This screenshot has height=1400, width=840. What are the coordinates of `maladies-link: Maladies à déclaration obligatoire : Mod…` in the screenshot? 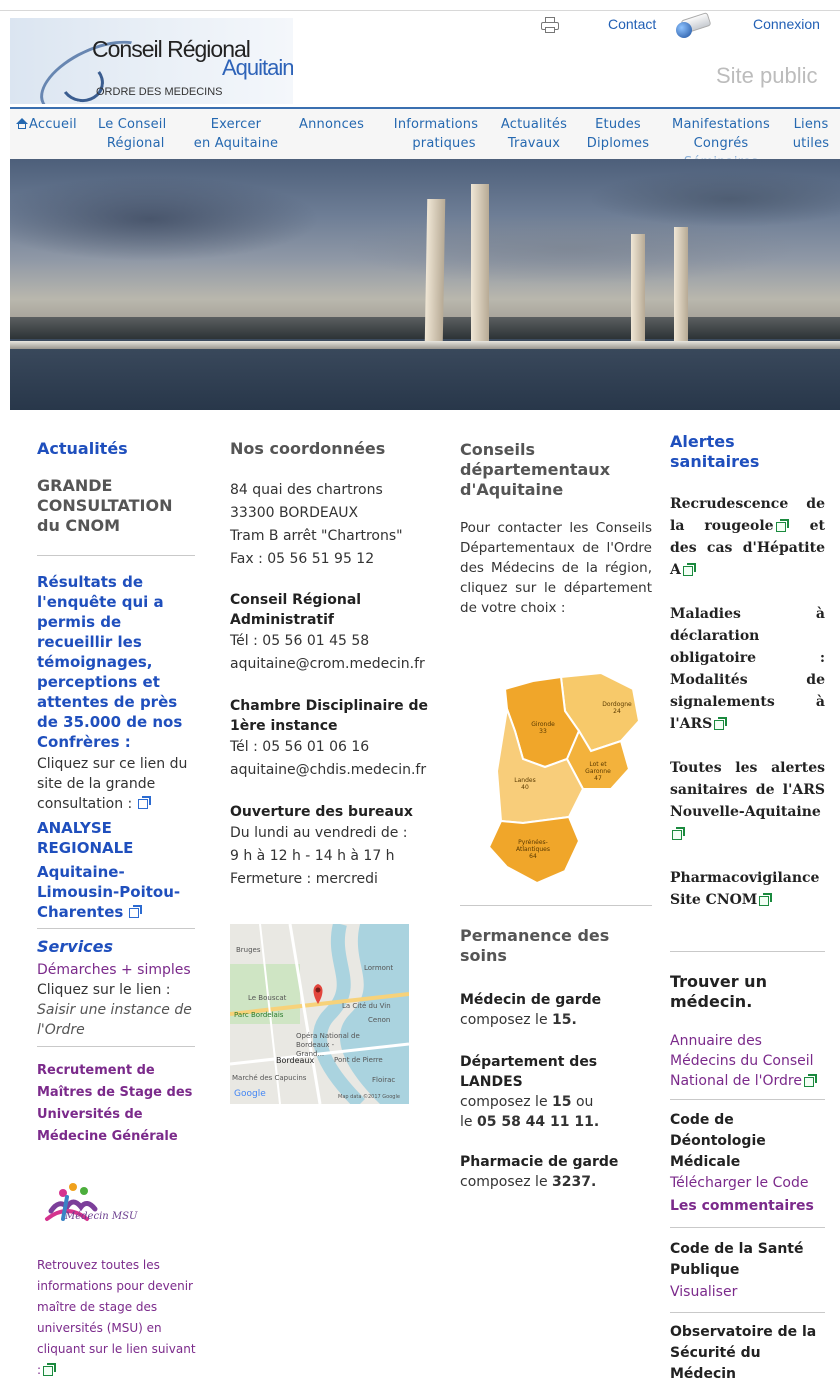 It's located at (747, 669).